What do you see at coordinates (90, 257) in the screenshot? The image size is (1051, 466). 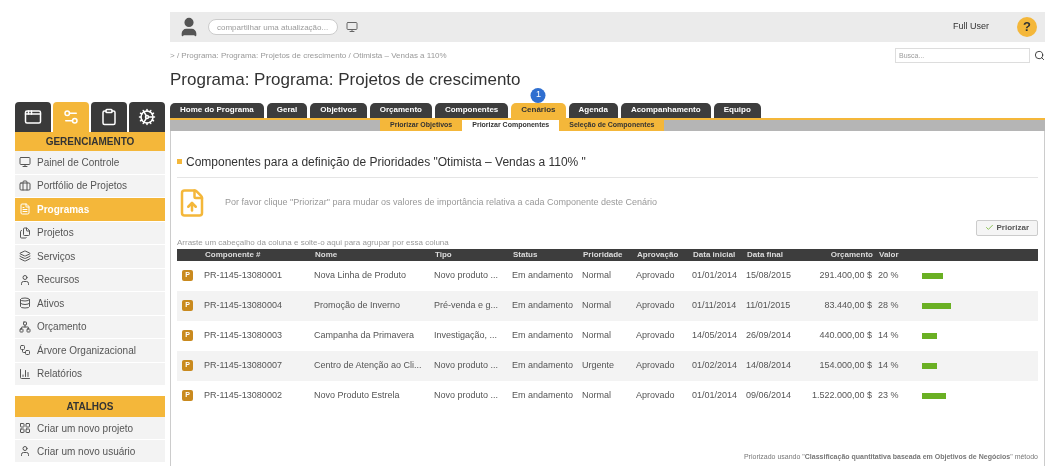 I see `sidebar-item: Serviços` at bounding box center [90, 257].